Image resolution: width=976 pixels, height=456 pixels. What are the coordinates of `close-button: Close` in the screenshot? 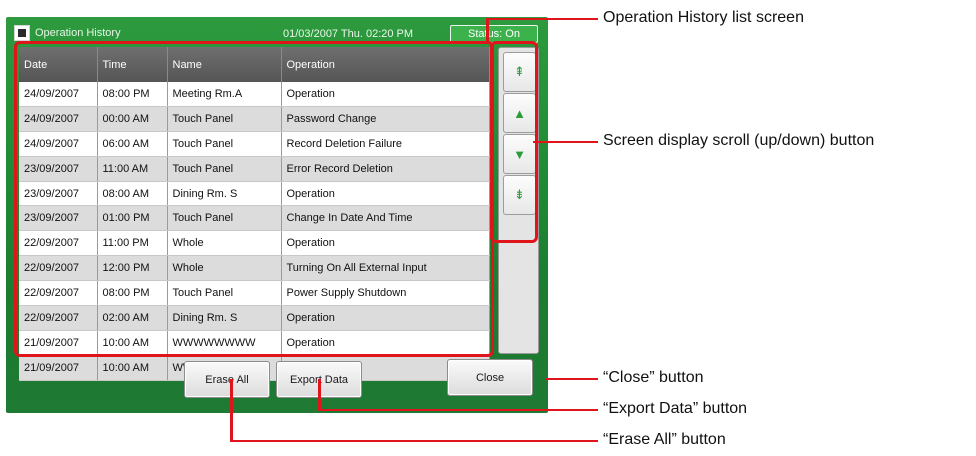 It's located at (490, 377).